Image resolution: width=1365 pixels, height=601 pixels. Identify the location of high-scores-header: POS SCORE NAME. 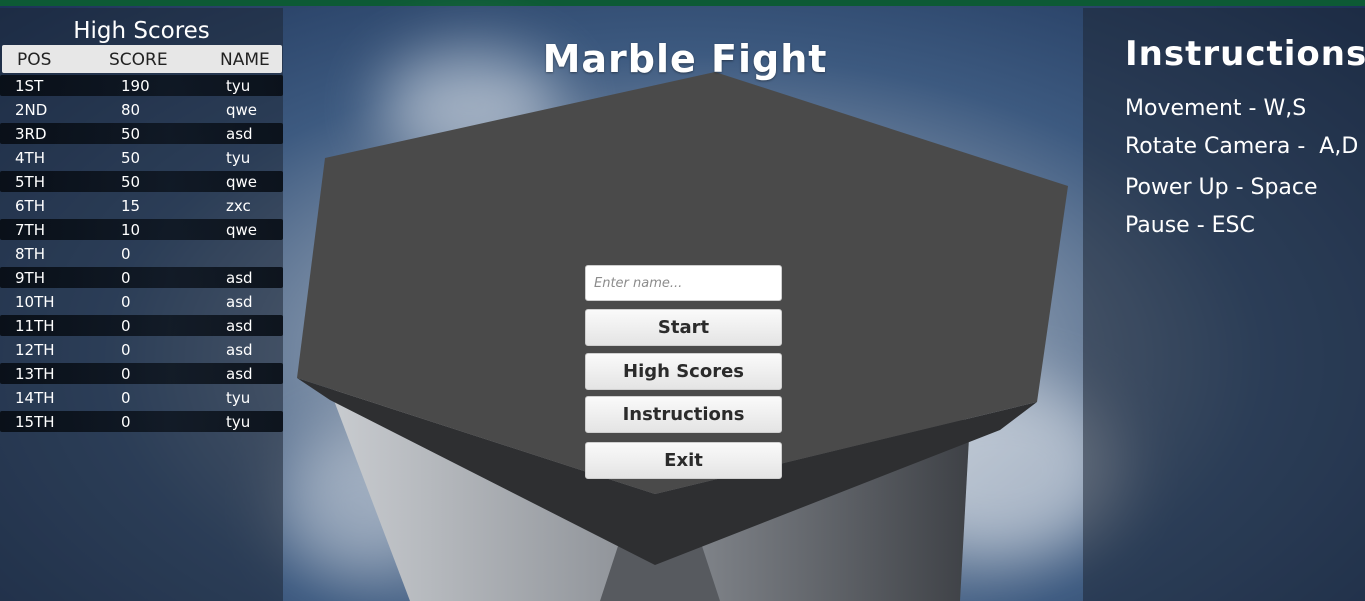
(142, 59).